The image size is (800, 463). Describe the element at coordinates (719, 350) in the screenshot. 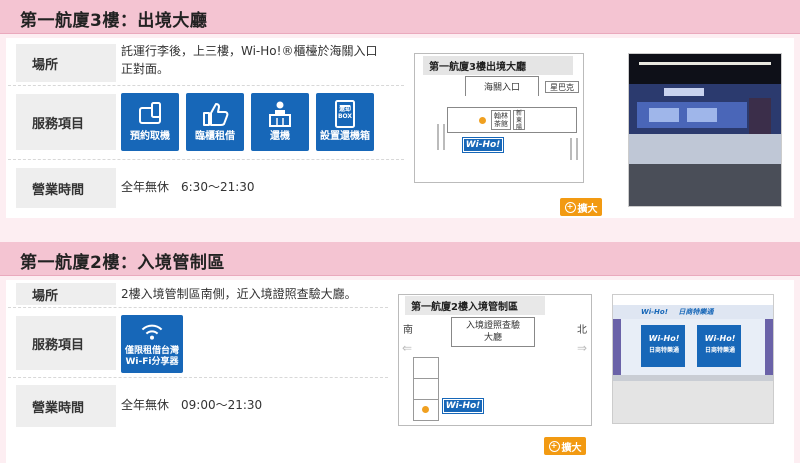

I see `photo-panel-right-company: 日商特樂通` at that location.